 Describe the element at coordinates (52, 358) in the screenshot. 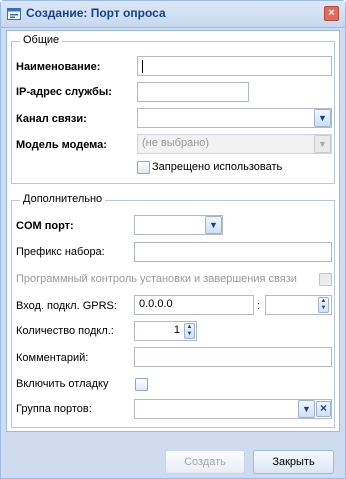

I see `comment-label: Комментарий:` at that location.